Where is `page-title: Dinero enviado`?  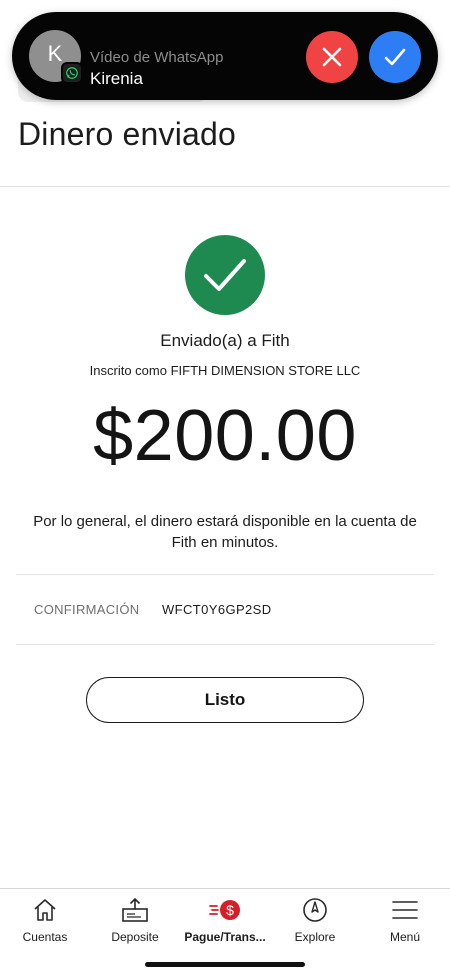 page-title: Dinero enviado is located at coordinates (127, 134).